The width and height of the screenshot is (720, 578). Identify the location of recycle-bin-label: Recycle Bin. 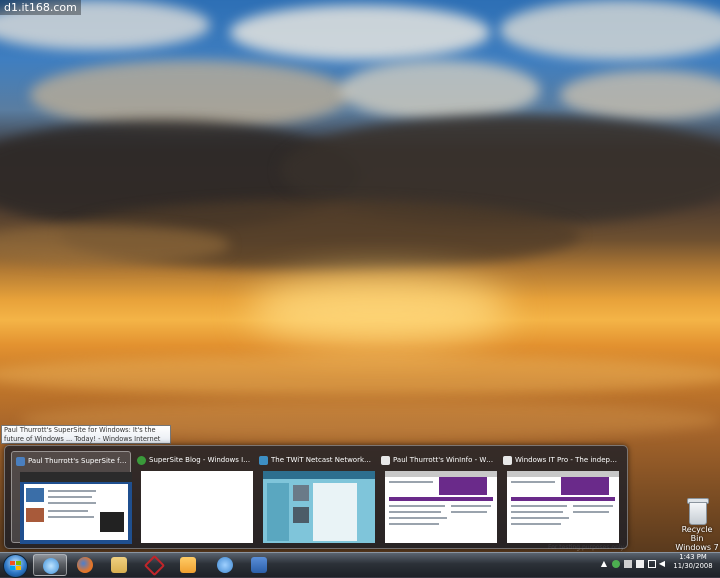
(697, 534).